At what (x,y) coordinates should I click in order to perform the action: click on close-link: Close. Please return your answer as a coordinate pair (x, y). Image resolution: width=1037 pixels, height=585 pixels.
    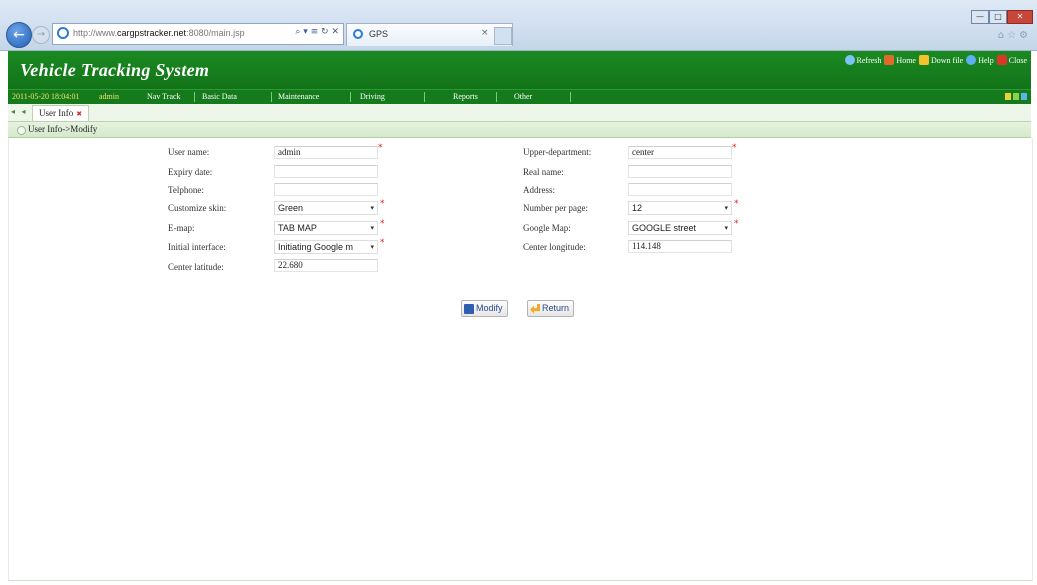
    Looking at the image, I should click on (1011, 60).